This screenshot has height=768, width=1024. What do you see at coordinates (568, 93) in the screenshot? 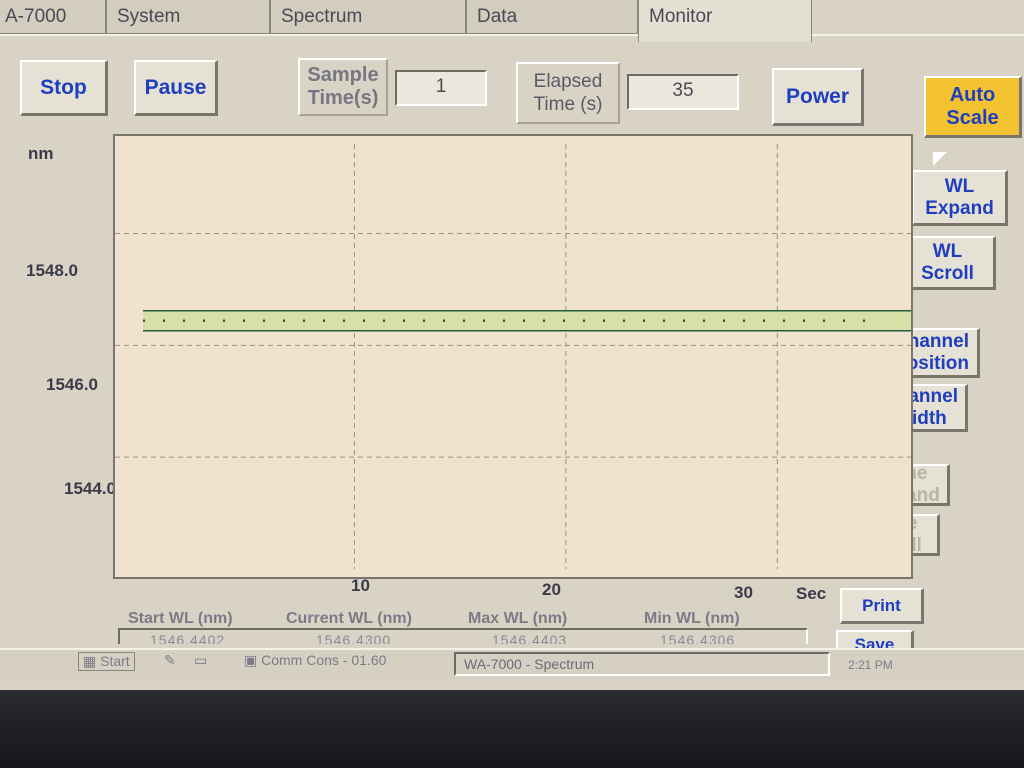
I see `elapsed-time-label: Elapsed Time (s)` at bounding box center [568, 93].